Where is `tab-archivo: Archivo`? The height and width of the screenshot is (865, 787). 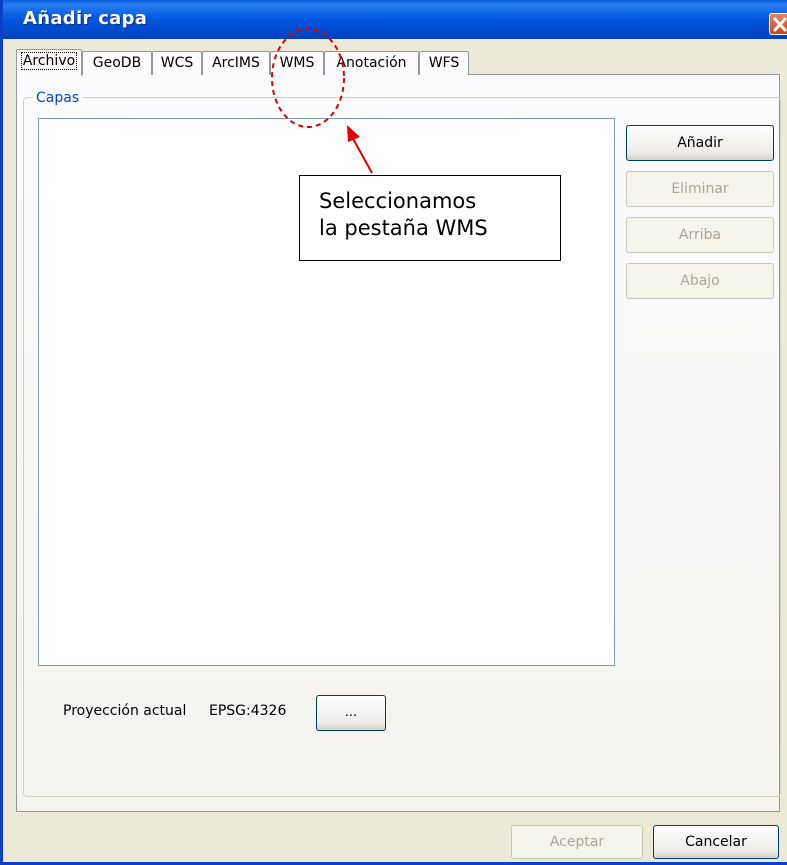
tab-archivo: Archivo is located at coordinates (49, 62).